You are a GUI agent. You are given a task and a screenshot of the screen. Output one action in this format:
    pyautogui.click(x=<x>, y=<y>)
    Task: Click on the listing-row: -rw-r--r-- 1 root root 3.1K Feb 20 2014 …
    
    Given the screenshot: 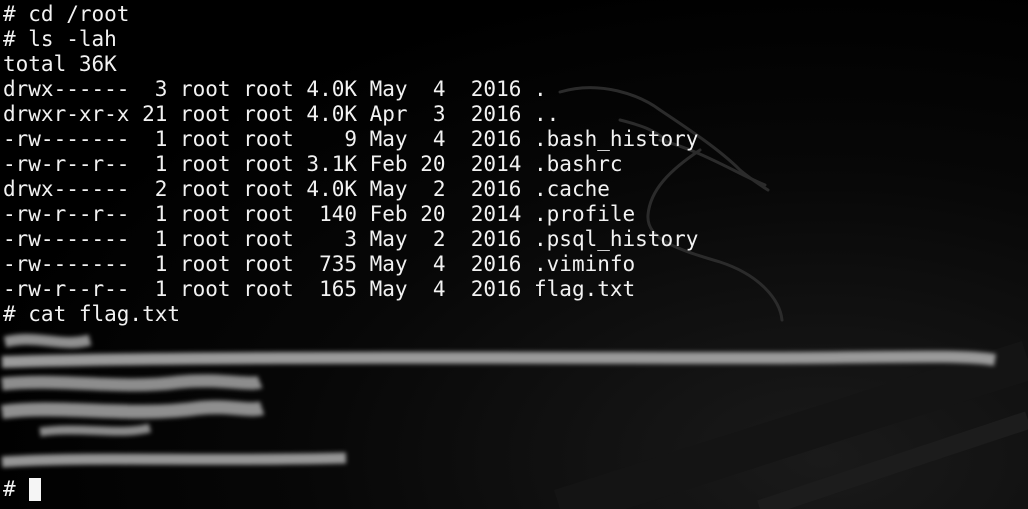 What is the action you would take?
    pyautogui.click(x=313, y=164)
    